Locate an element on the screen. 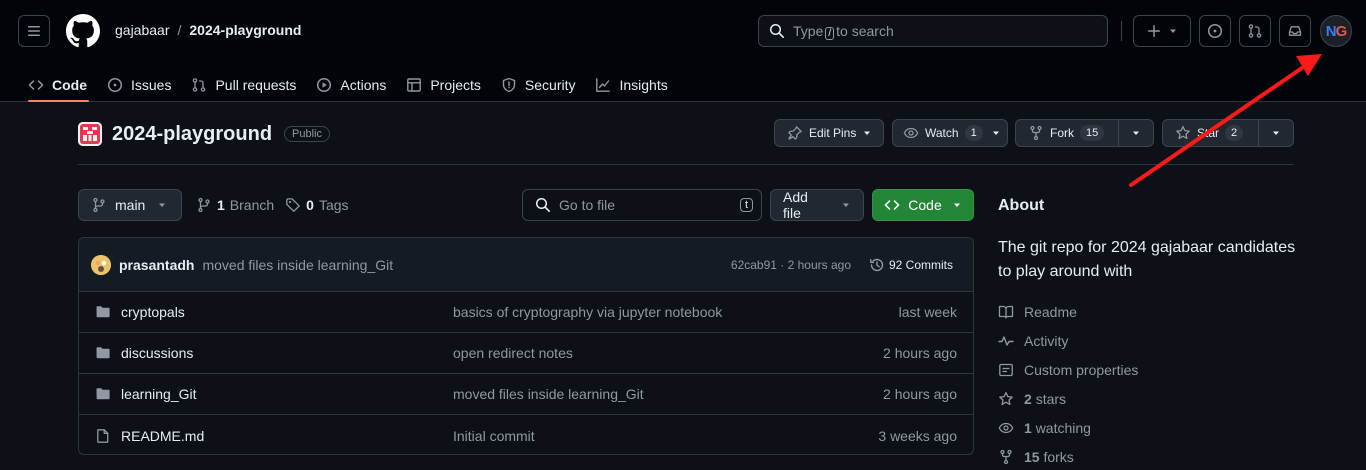 The width and height of the screenshot is (1366, 470). tab-pull-requests-label: Pull requests is located at coordinates (256, 85).